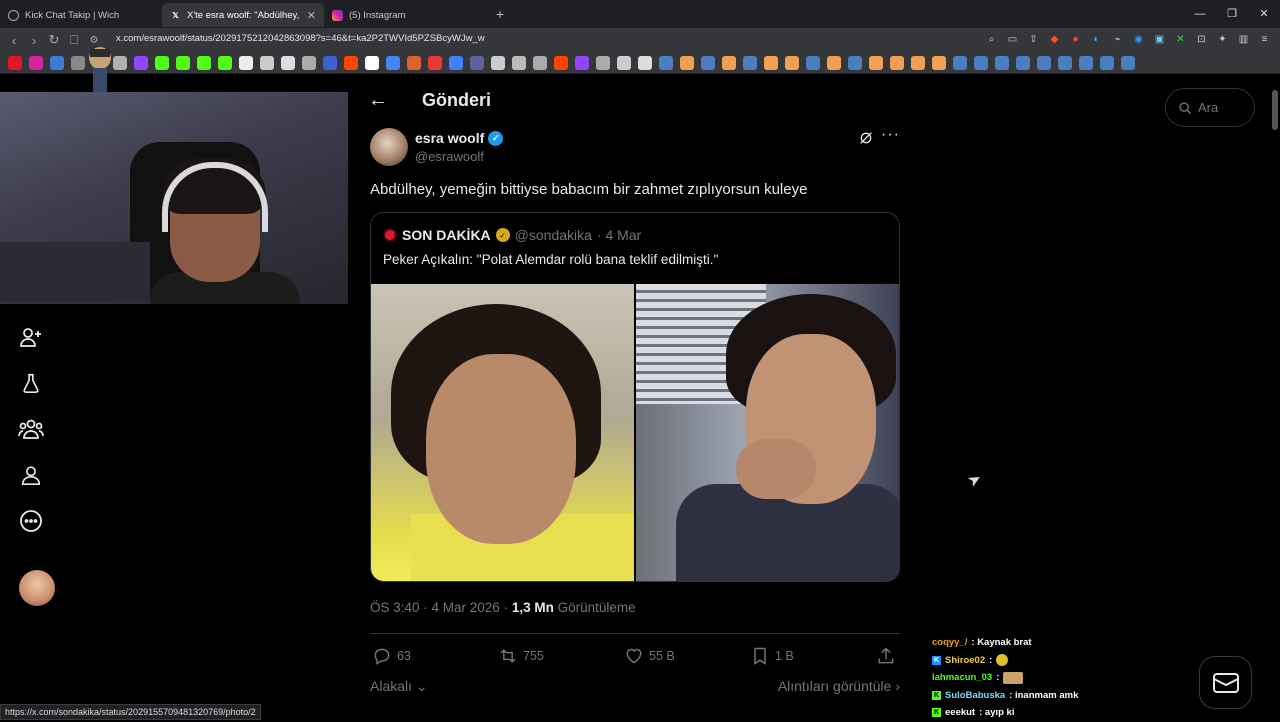 This screenshot has height=722, width=1280. What do you see at coordinates (1264, 39) in the screenshot?
I see `menu-icon: ≡` at bounding box center [1264, 39].